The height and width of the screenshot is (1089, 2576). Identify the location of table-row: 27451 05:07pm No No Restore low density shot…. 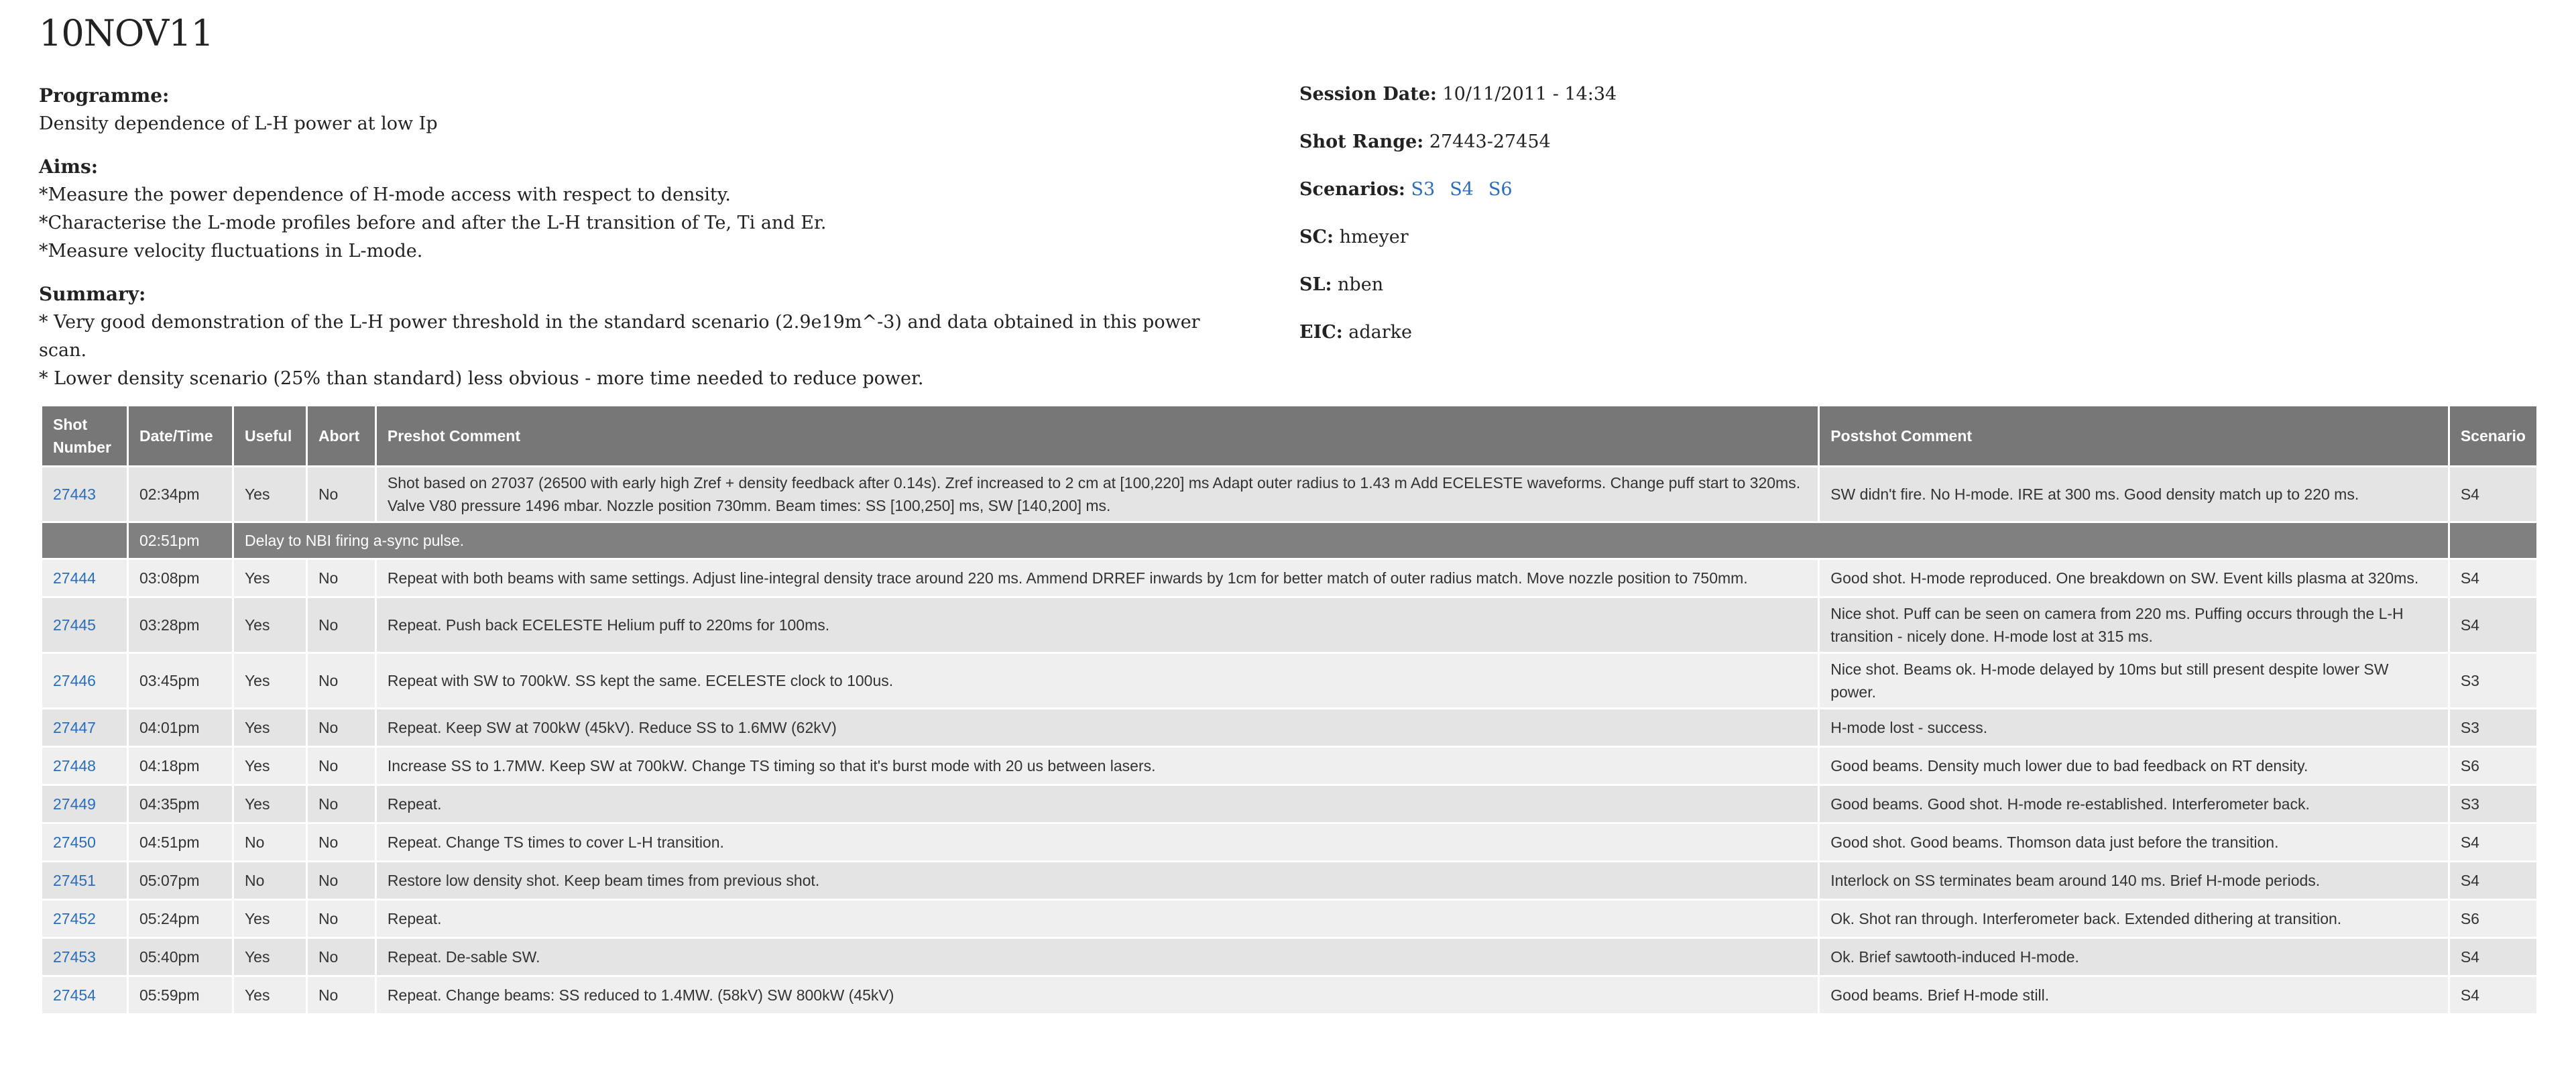
(1289, 880).